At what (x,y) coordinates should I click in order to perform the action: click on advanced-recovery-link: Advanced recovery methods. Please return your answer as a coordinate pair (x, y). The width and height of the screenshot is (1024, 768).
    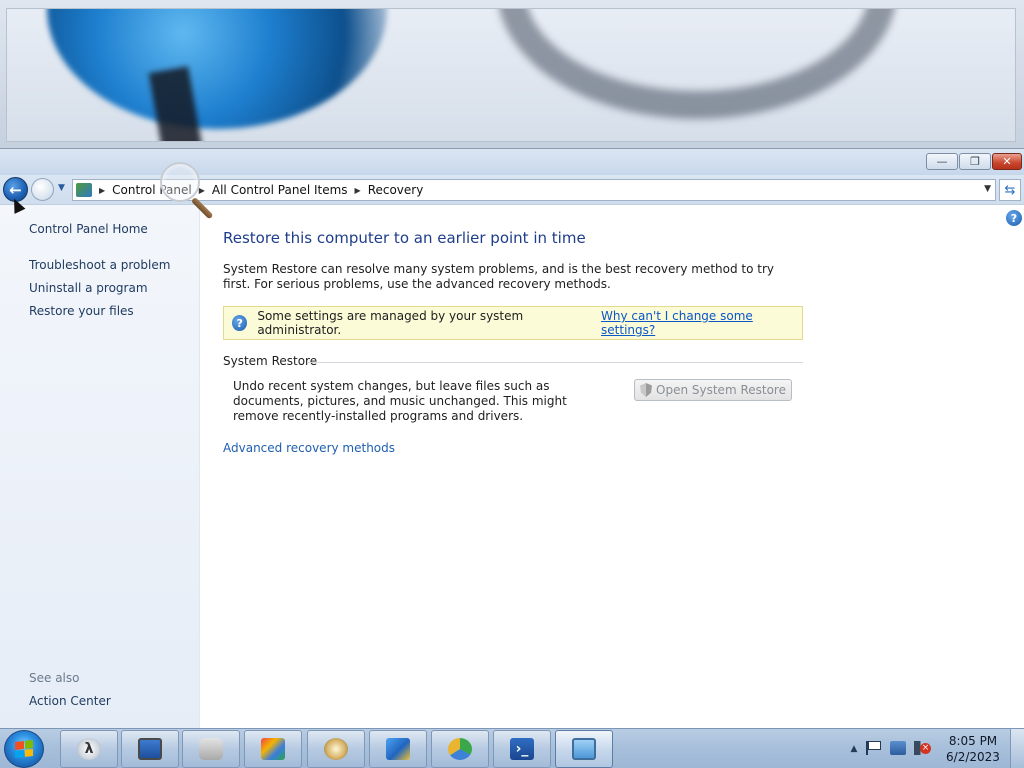
    Looking at the image, I should click on (309, 448).